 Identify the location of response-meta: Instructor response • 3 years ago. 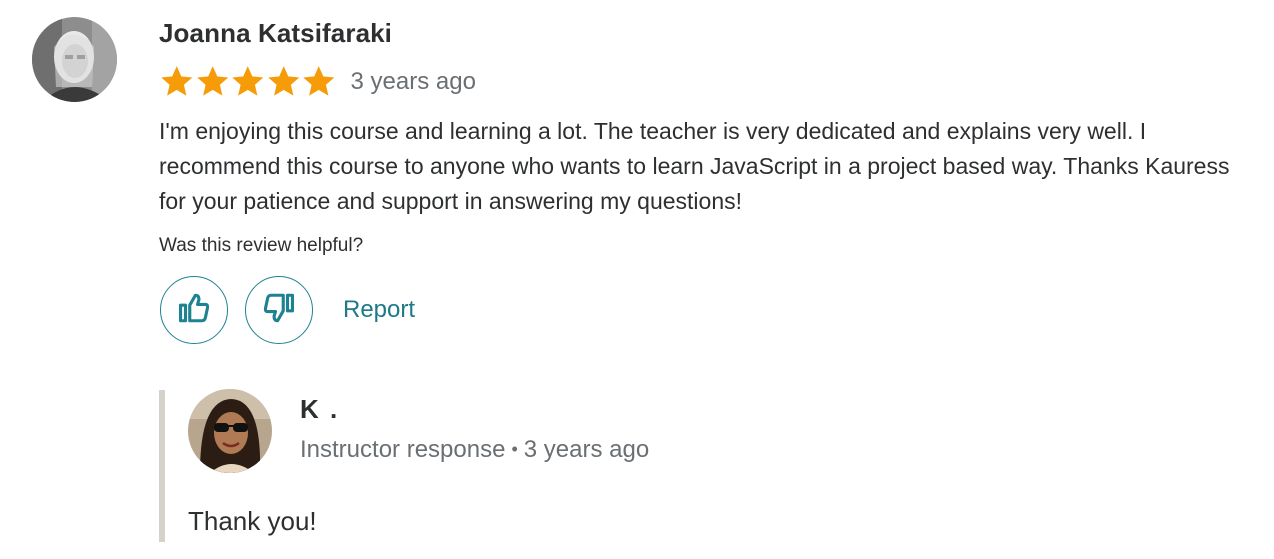
(474, 450).